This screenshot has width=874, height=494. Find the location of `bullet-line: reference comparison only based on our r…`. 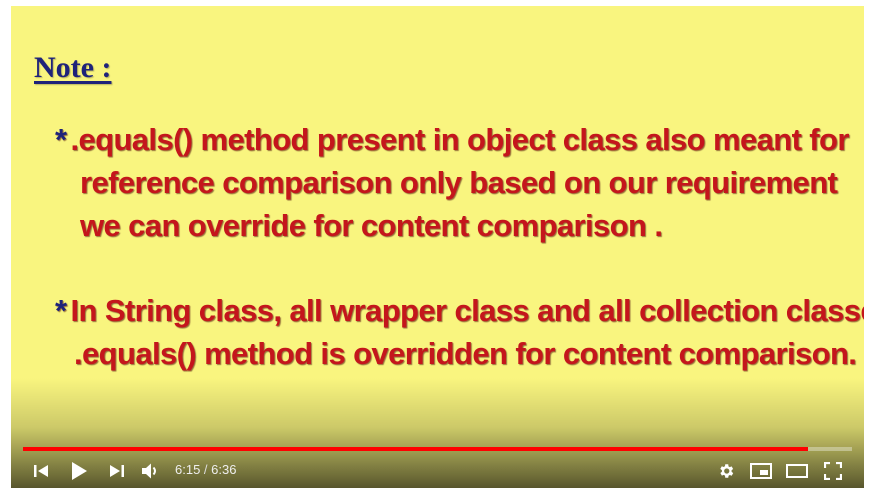

bullet-line: reference comparison only based on our r… is located at coordinates (459, 182).